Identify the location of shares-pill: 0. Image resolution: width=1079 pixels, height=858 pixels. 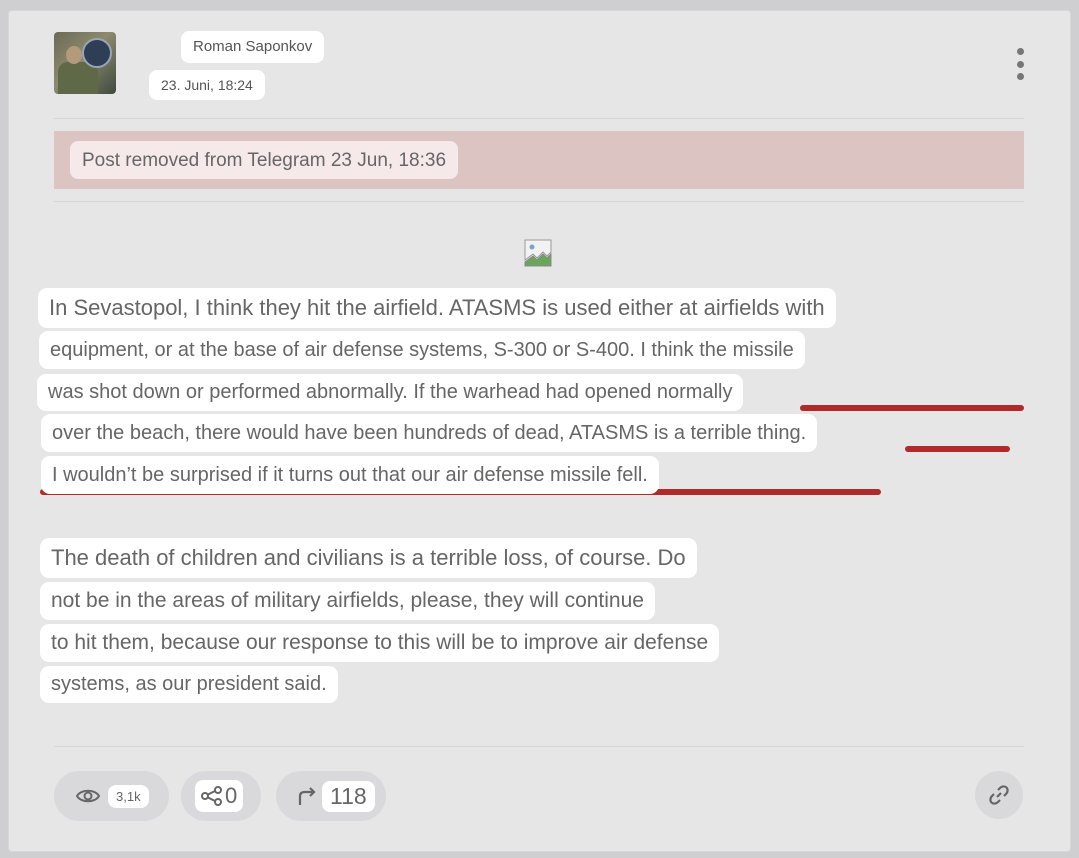
(219, 796).